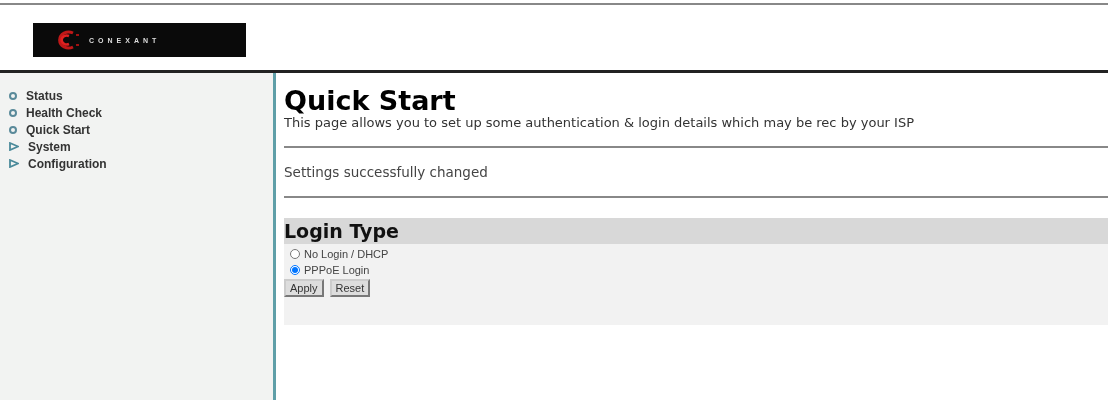  I want to click on section-heading: Login Type, so click(696, 231).